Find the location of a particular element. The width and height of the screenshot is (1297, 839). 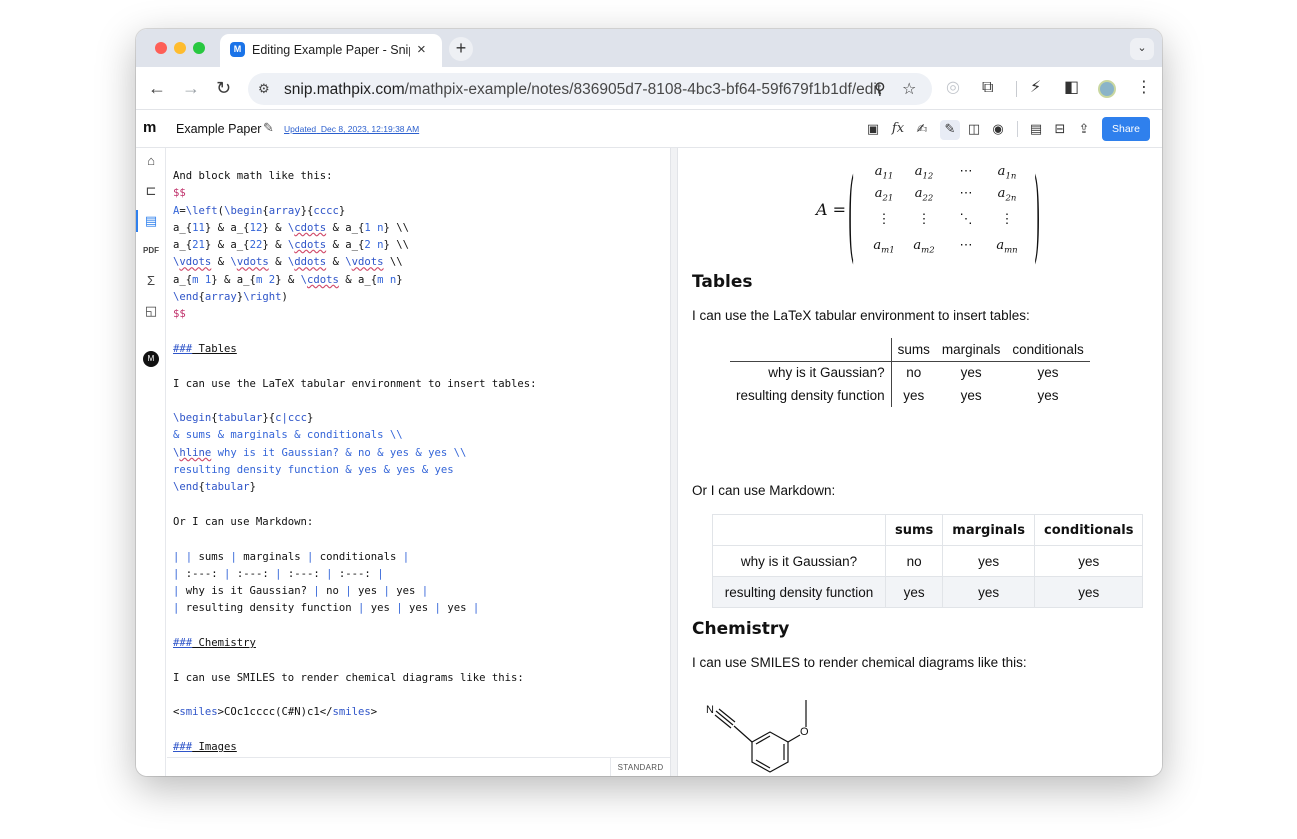

notes-icon: ▤ is located at coordinates (151, 221).